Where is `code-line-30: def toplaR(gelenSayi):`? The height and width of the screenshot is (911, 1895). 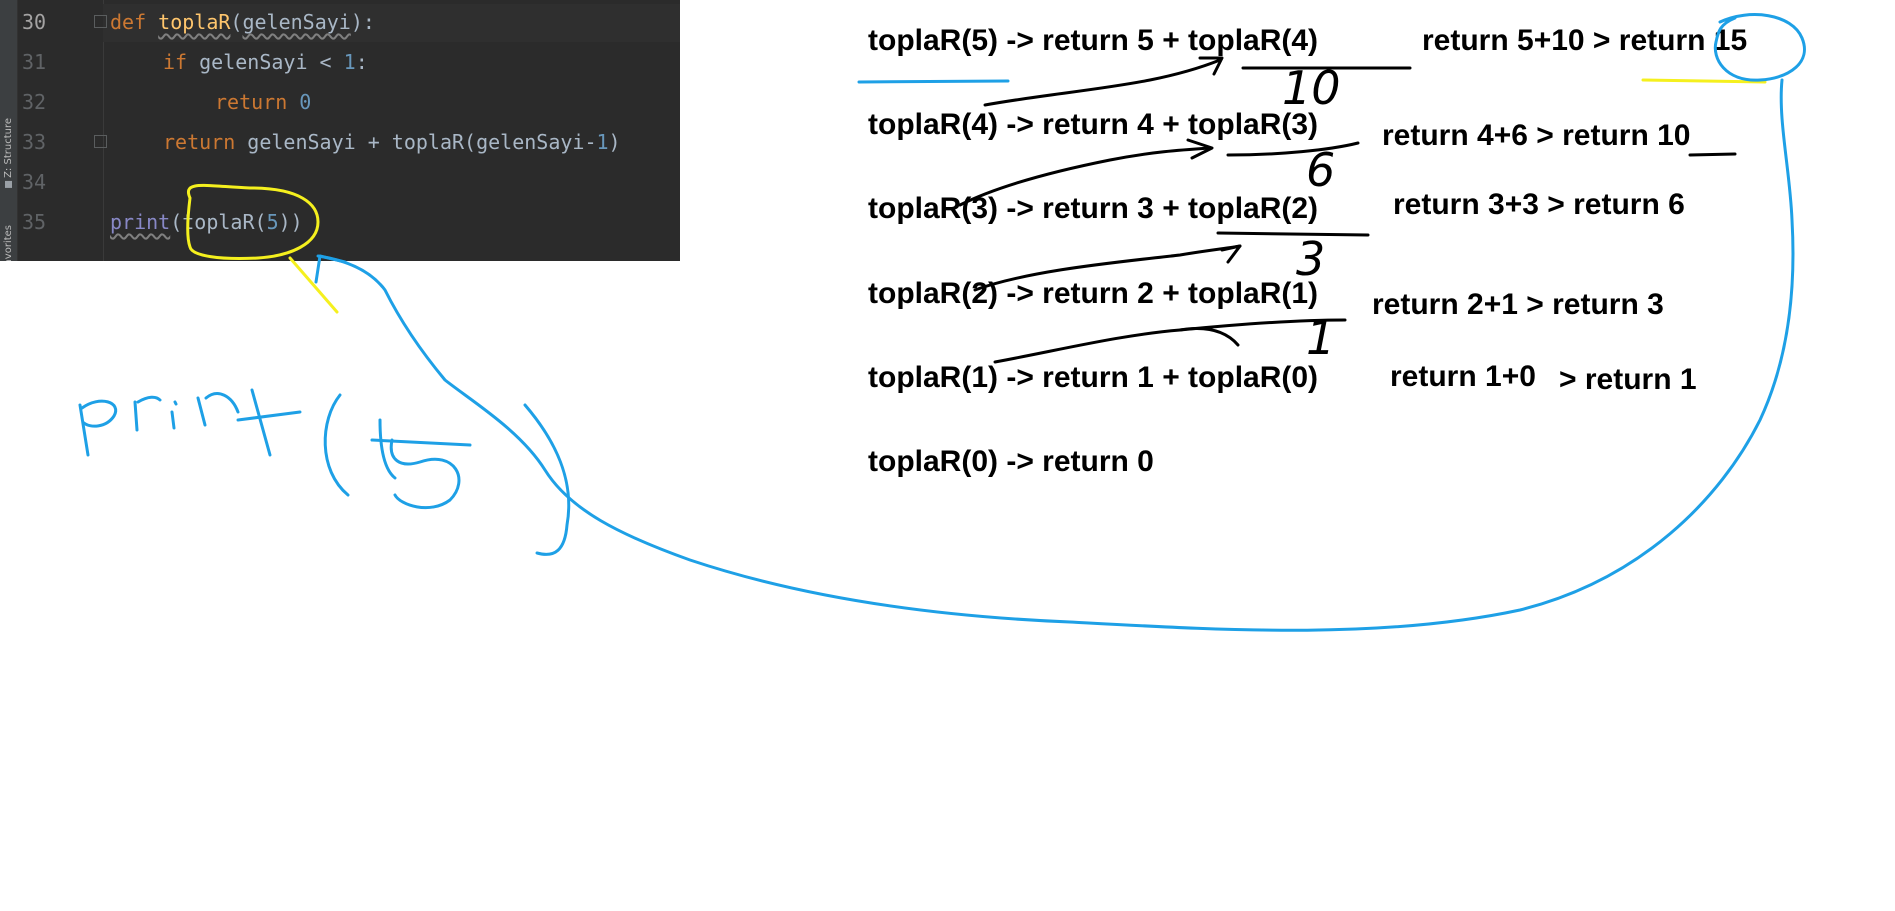 code-line-30: def toplaR(gelenSayi): is located at coordinates (242, 22).